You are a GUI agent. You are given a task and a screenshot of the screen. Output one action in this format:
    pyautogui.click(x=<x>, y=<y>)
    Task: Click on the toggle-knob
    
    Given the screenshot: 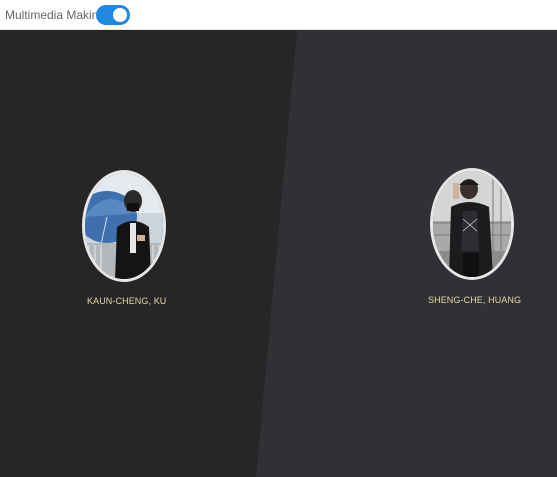 What is the action you would take?
    pyautogui.click(x=120, y=15)
    